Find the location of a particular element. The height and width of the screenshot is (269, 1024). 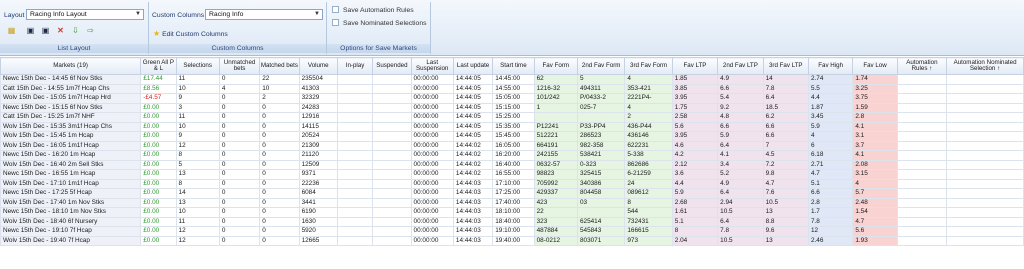

table-cell: 2.74 is located at coordinates (830, 79).